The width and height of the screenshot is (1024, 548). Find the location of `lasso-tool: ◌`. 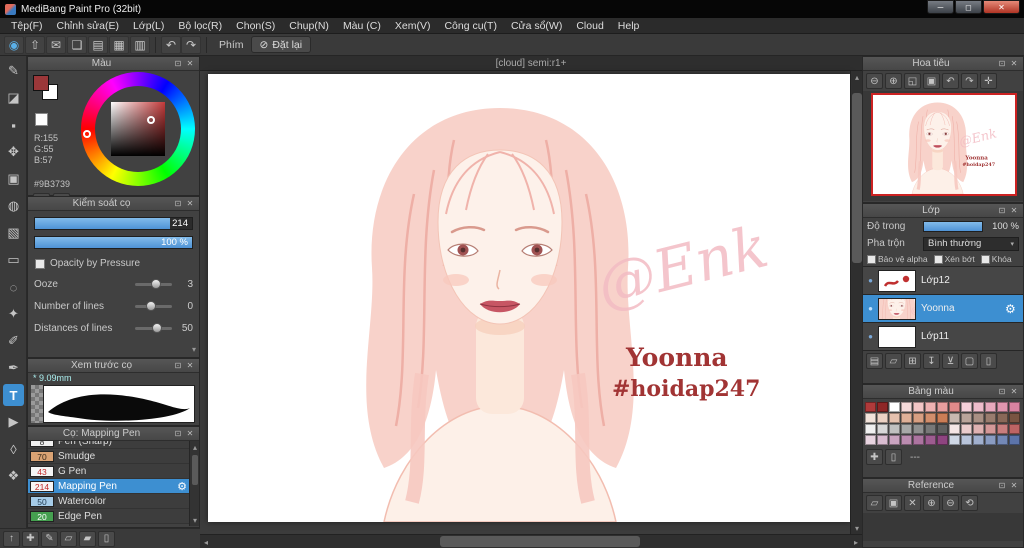

lasso-tool: ◌ is located at coordinates (13, 287).